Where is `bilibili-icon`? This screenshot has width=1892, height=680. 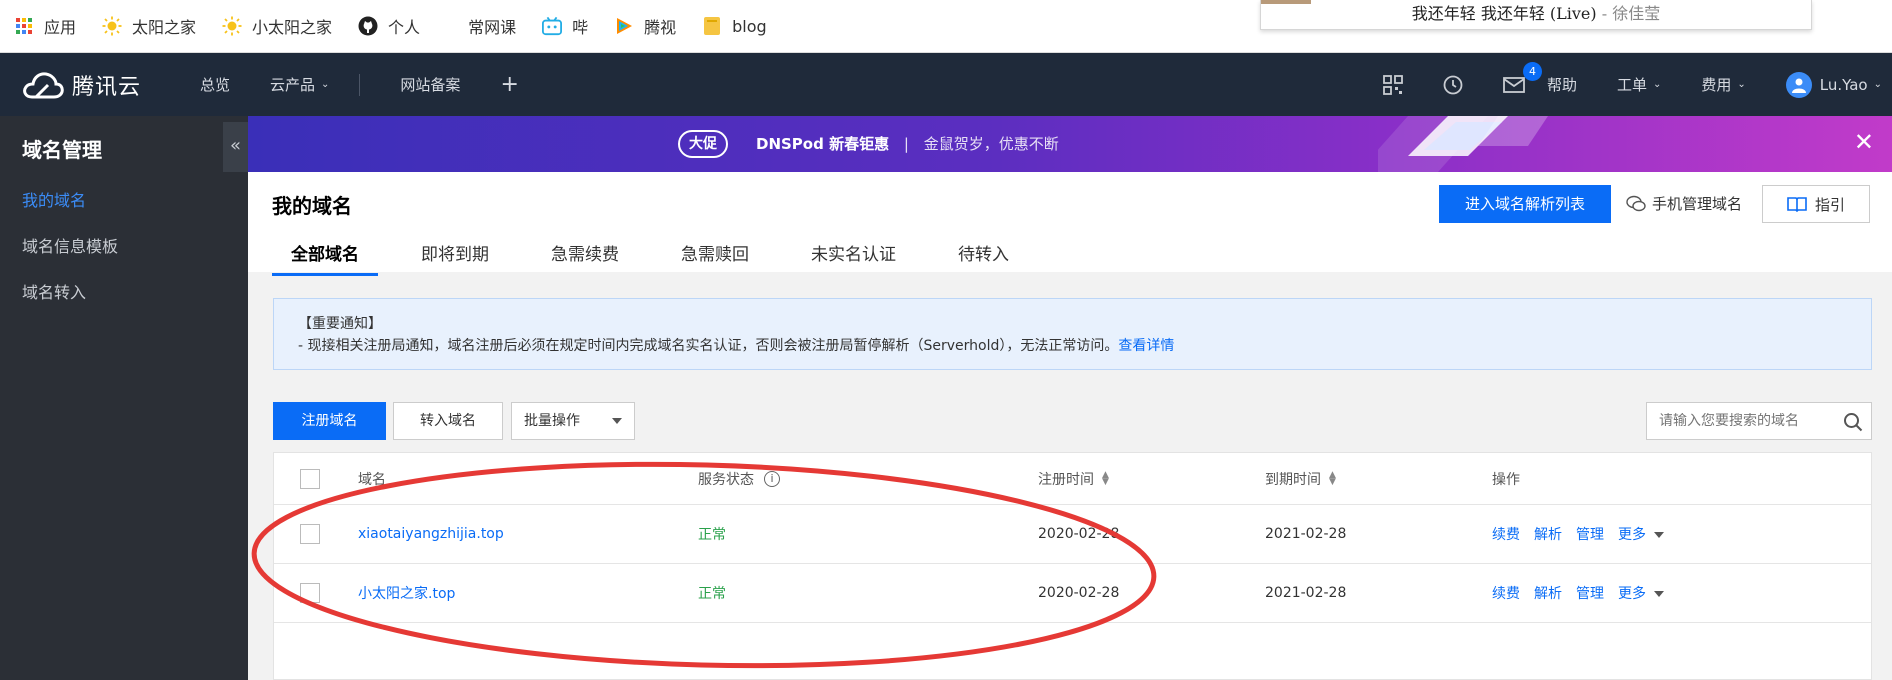
bilibili-icon is located at coordinates (552, 26).